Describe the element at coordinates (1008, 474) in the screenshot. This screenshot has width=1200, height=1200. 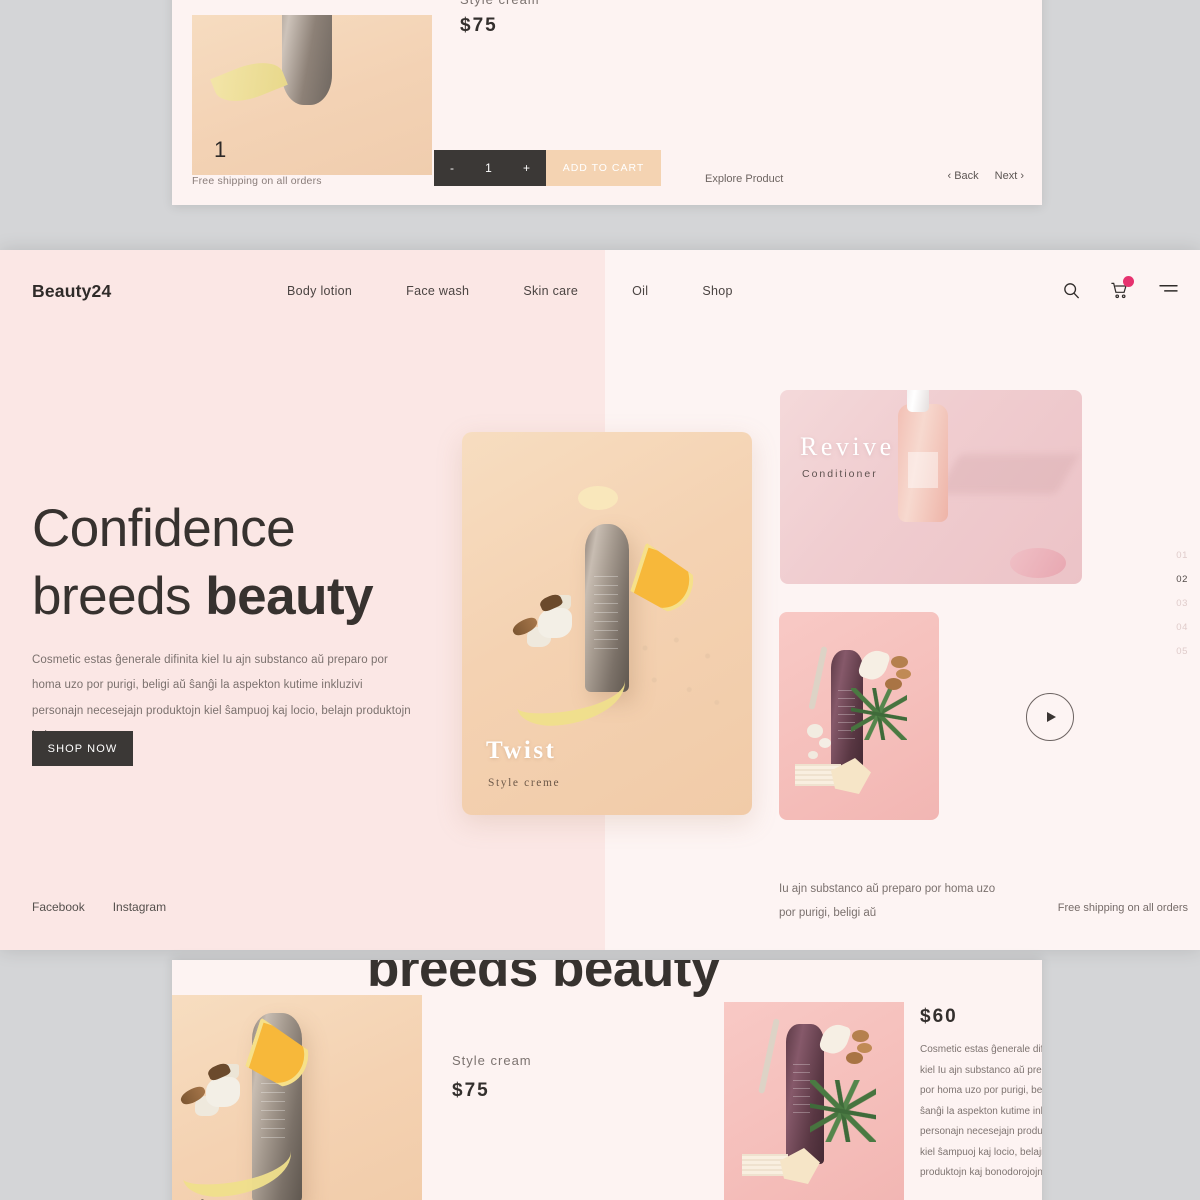
I see `shadow-graphic` at that location.